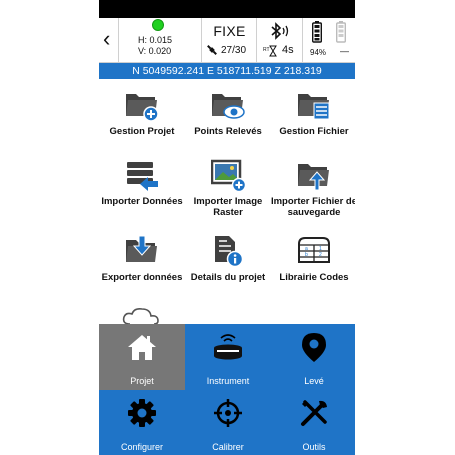  I want to click on folder-add-icon, so click(142, 108).